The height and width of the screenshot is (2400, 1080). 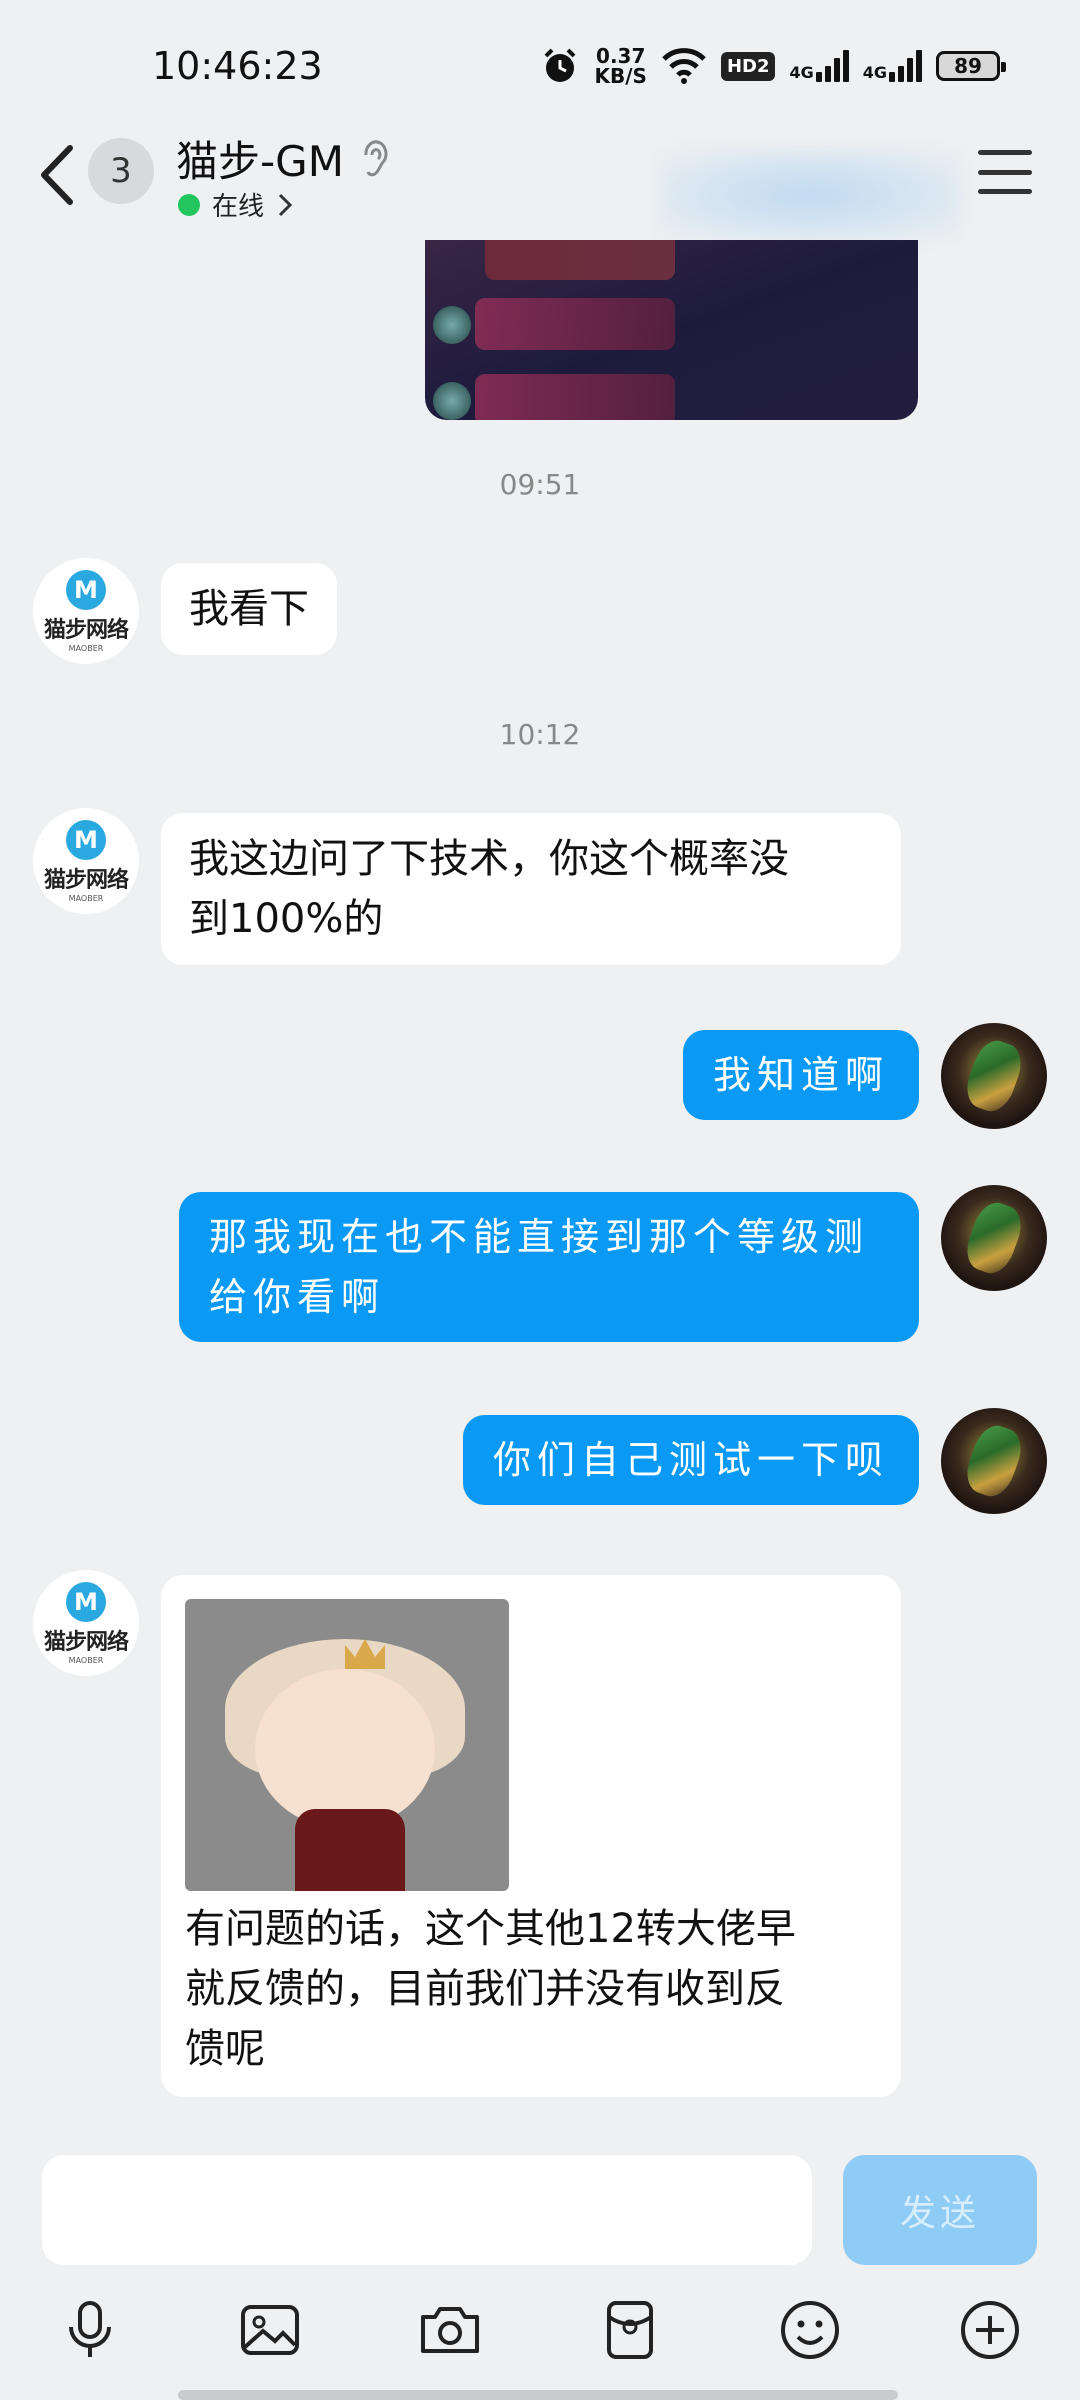 I want to click on emoji-icon, so click(x=810, y=2330).